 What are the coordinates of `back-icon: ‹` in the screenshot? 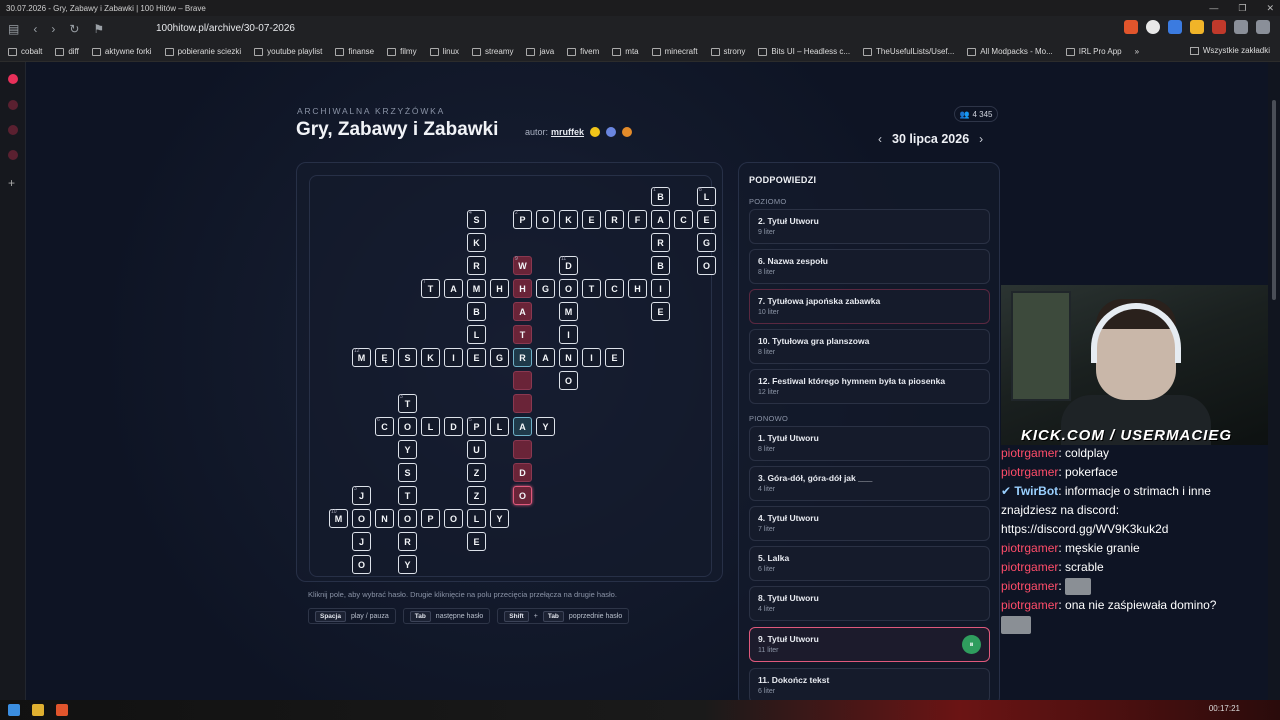 It's located at (35, 29).